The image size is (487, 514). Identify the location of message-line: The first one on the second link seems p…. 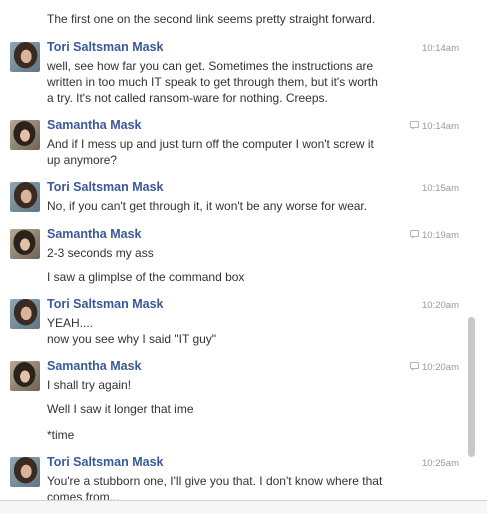
(211, 19).